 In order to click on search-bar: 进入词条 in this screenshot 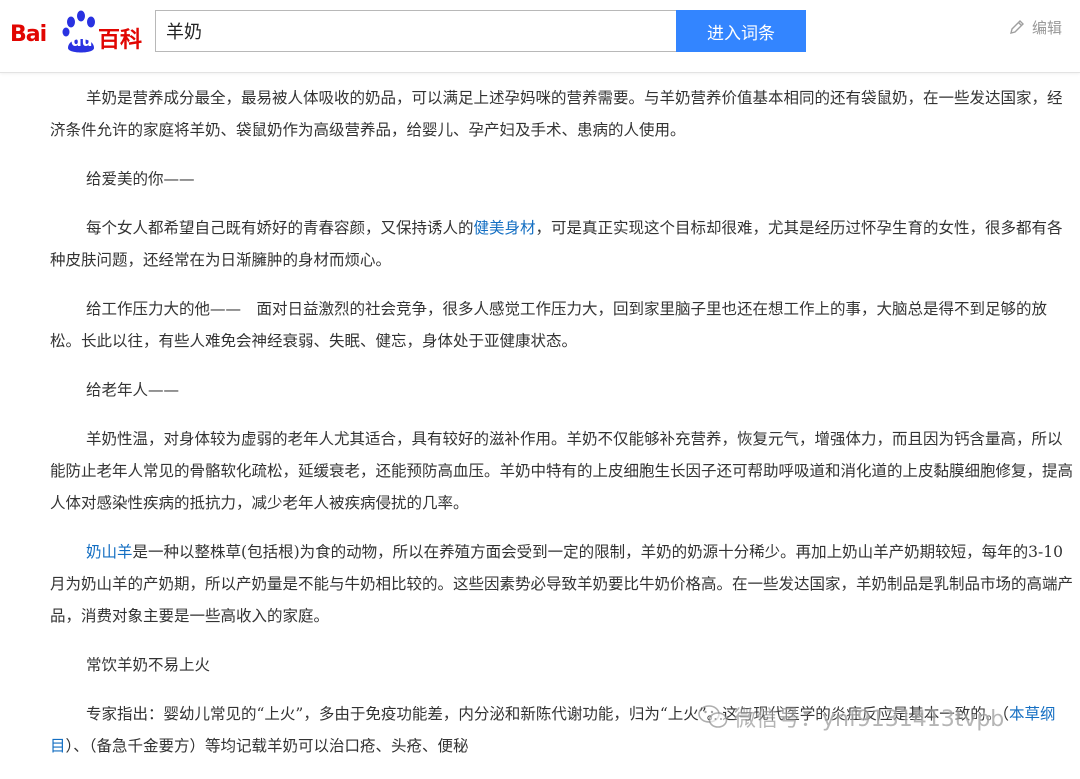, I will do `click(480, 31)`.